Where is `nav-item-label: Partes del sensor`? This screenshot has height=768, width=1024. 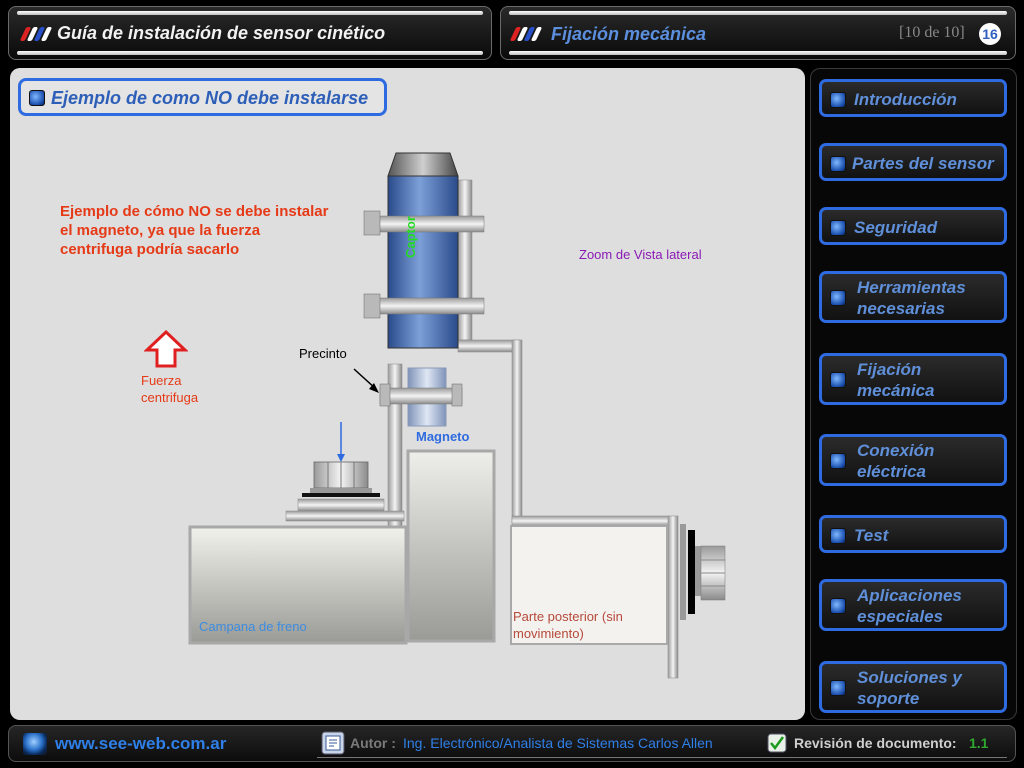 nav-item-label: Partes del sensor is located at coordinates (923, 163).